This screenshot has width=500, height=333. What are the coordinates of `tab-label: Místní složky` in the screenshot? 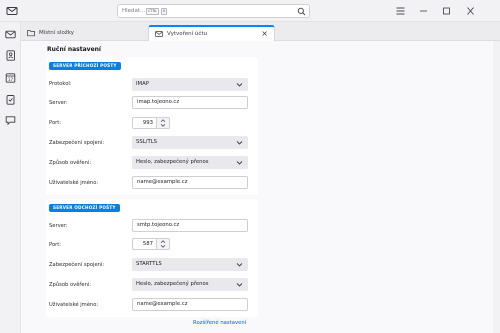 It's located at (56, 33).